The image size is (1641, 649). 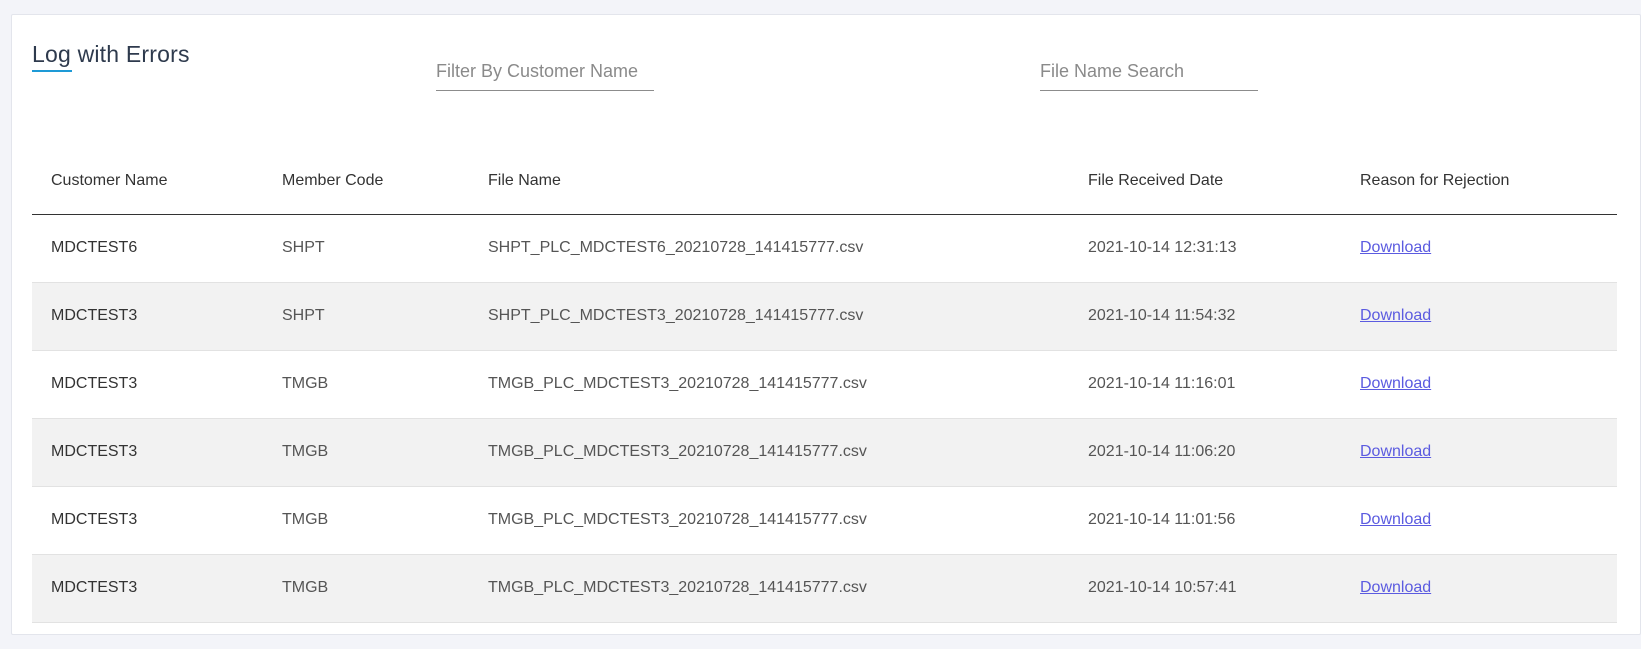 I want to click on received-date-cell: 2021-10-14 11:06:20, so click(x=1205, y=452).